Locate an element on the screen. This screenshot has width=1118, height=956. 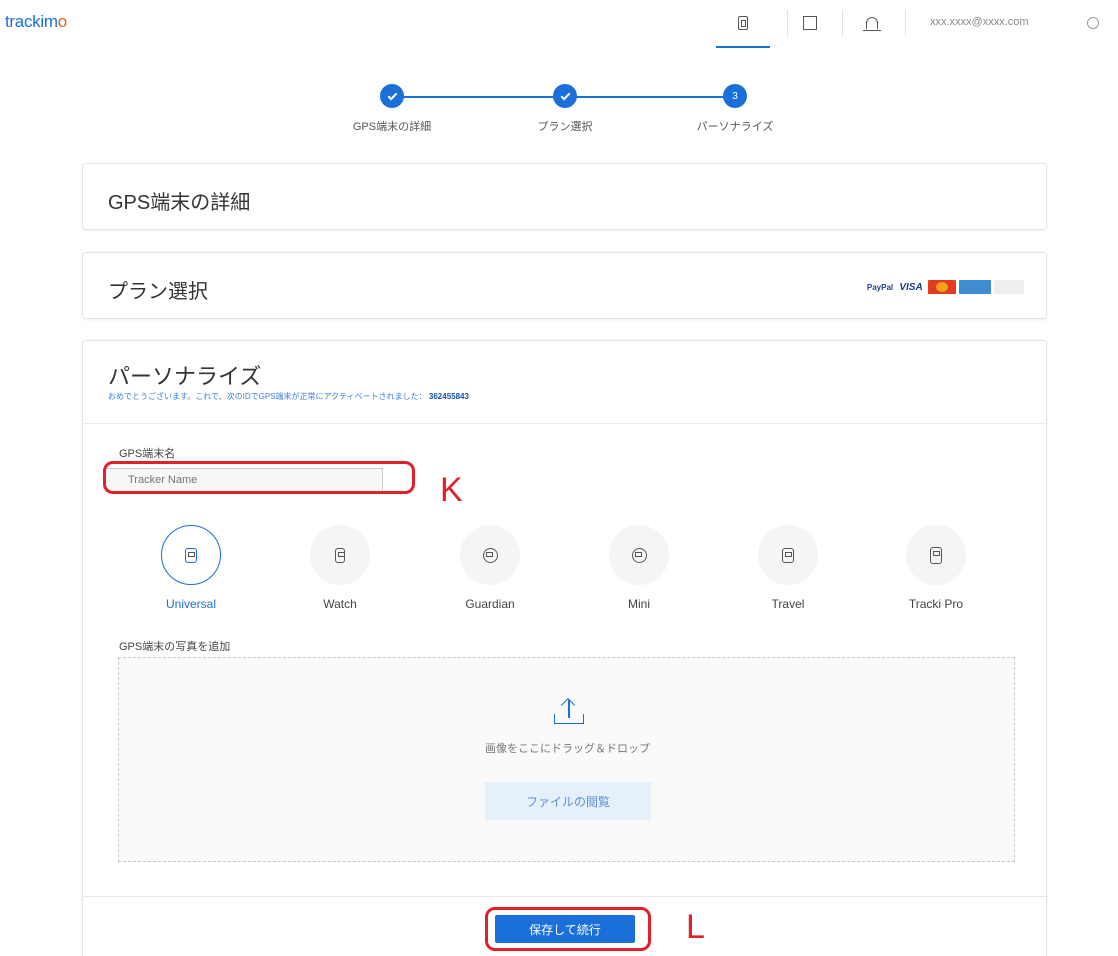
annotation-k-label: K is located at coordinates (451, 490).